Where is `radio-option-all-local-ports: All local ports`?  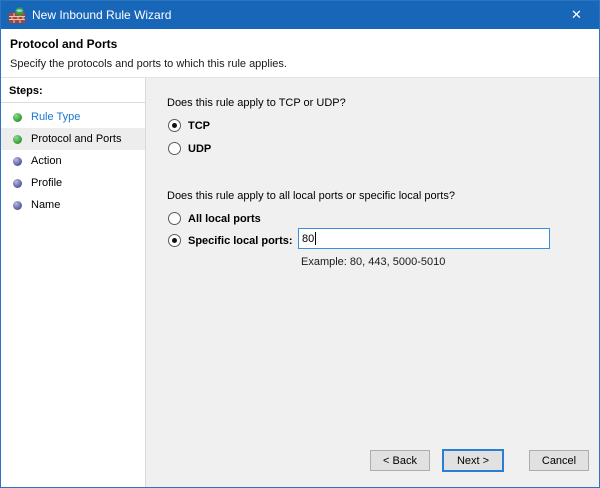
radio-option-all-local-ports: All local ports is located at coordinates (214, 218).